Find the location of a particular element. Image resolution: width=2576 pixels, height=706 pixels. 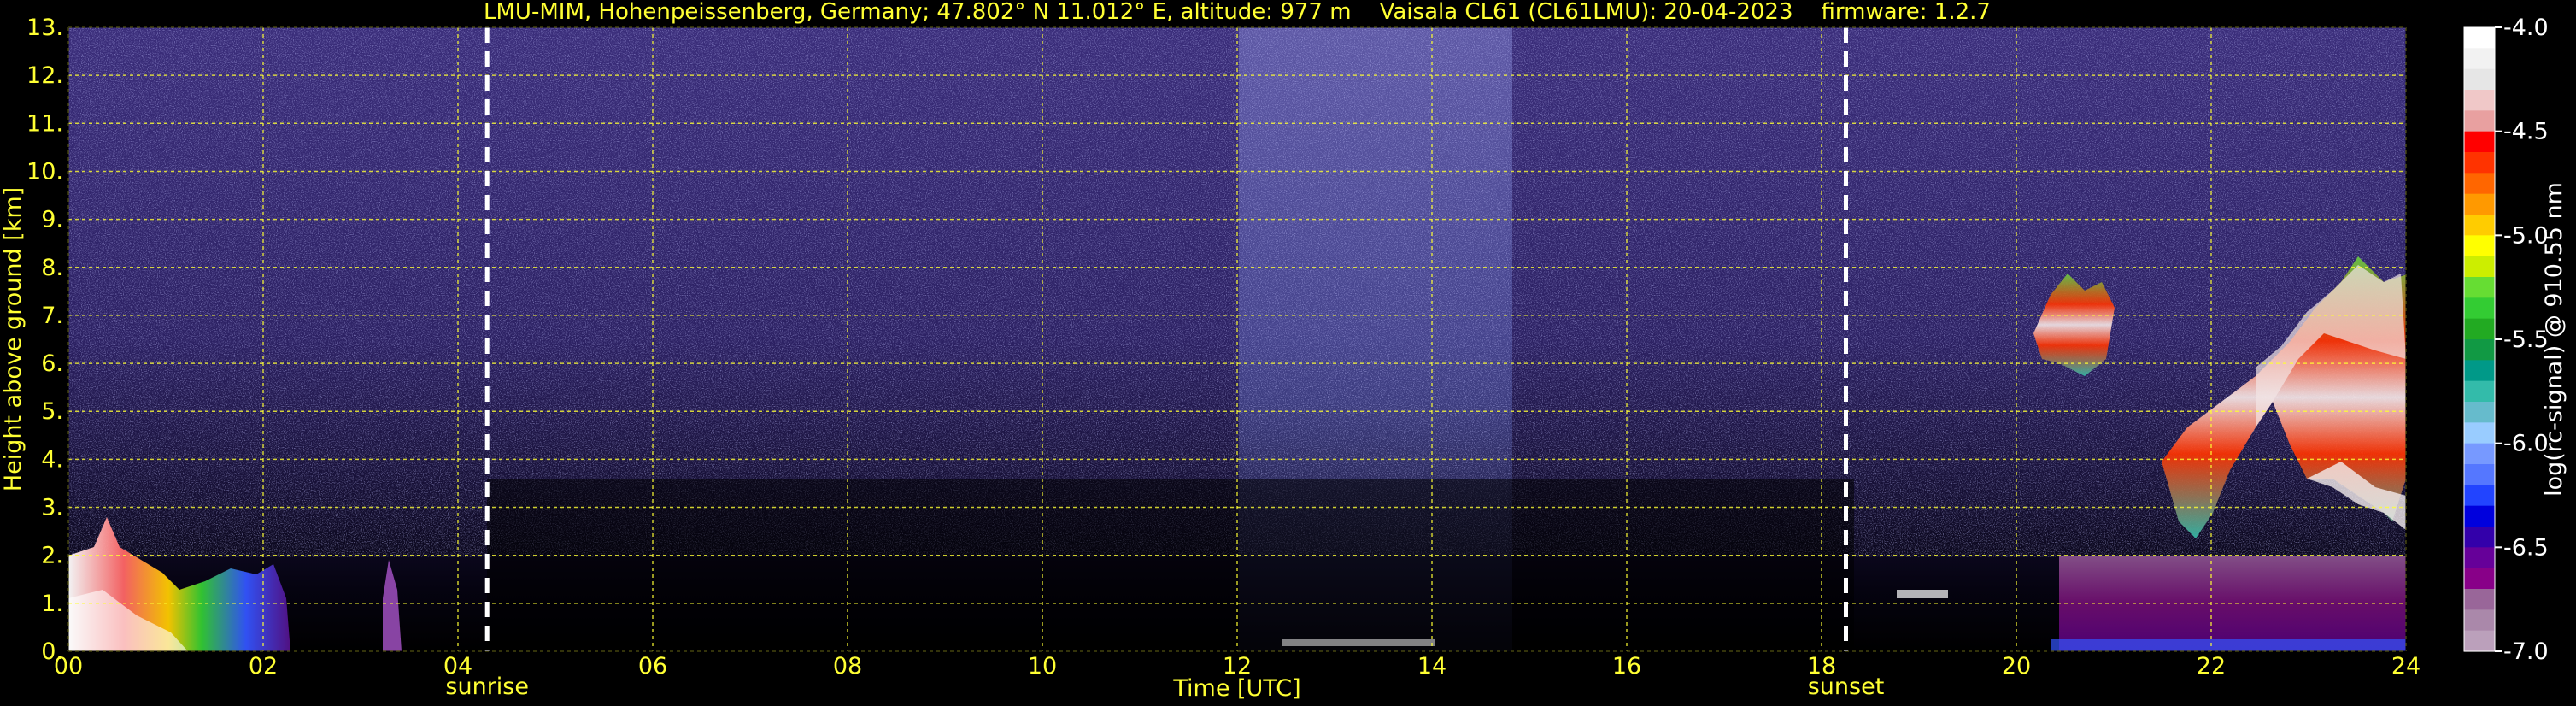

x-tick-label: 02 is located at coordinates (263, 666).